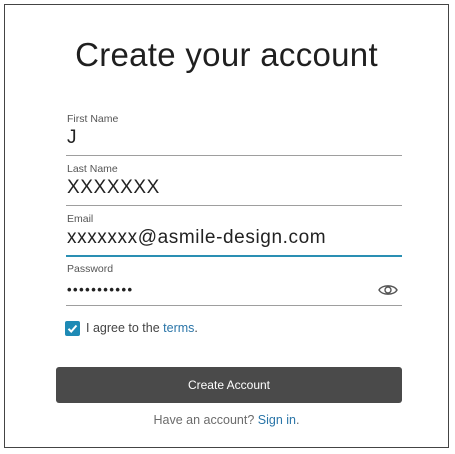  What do you see at coordinates (217, 238) in the screenshot?
I see `email-input: xxxxxxx@asmile-design.com` at bounding box center [217, 238].